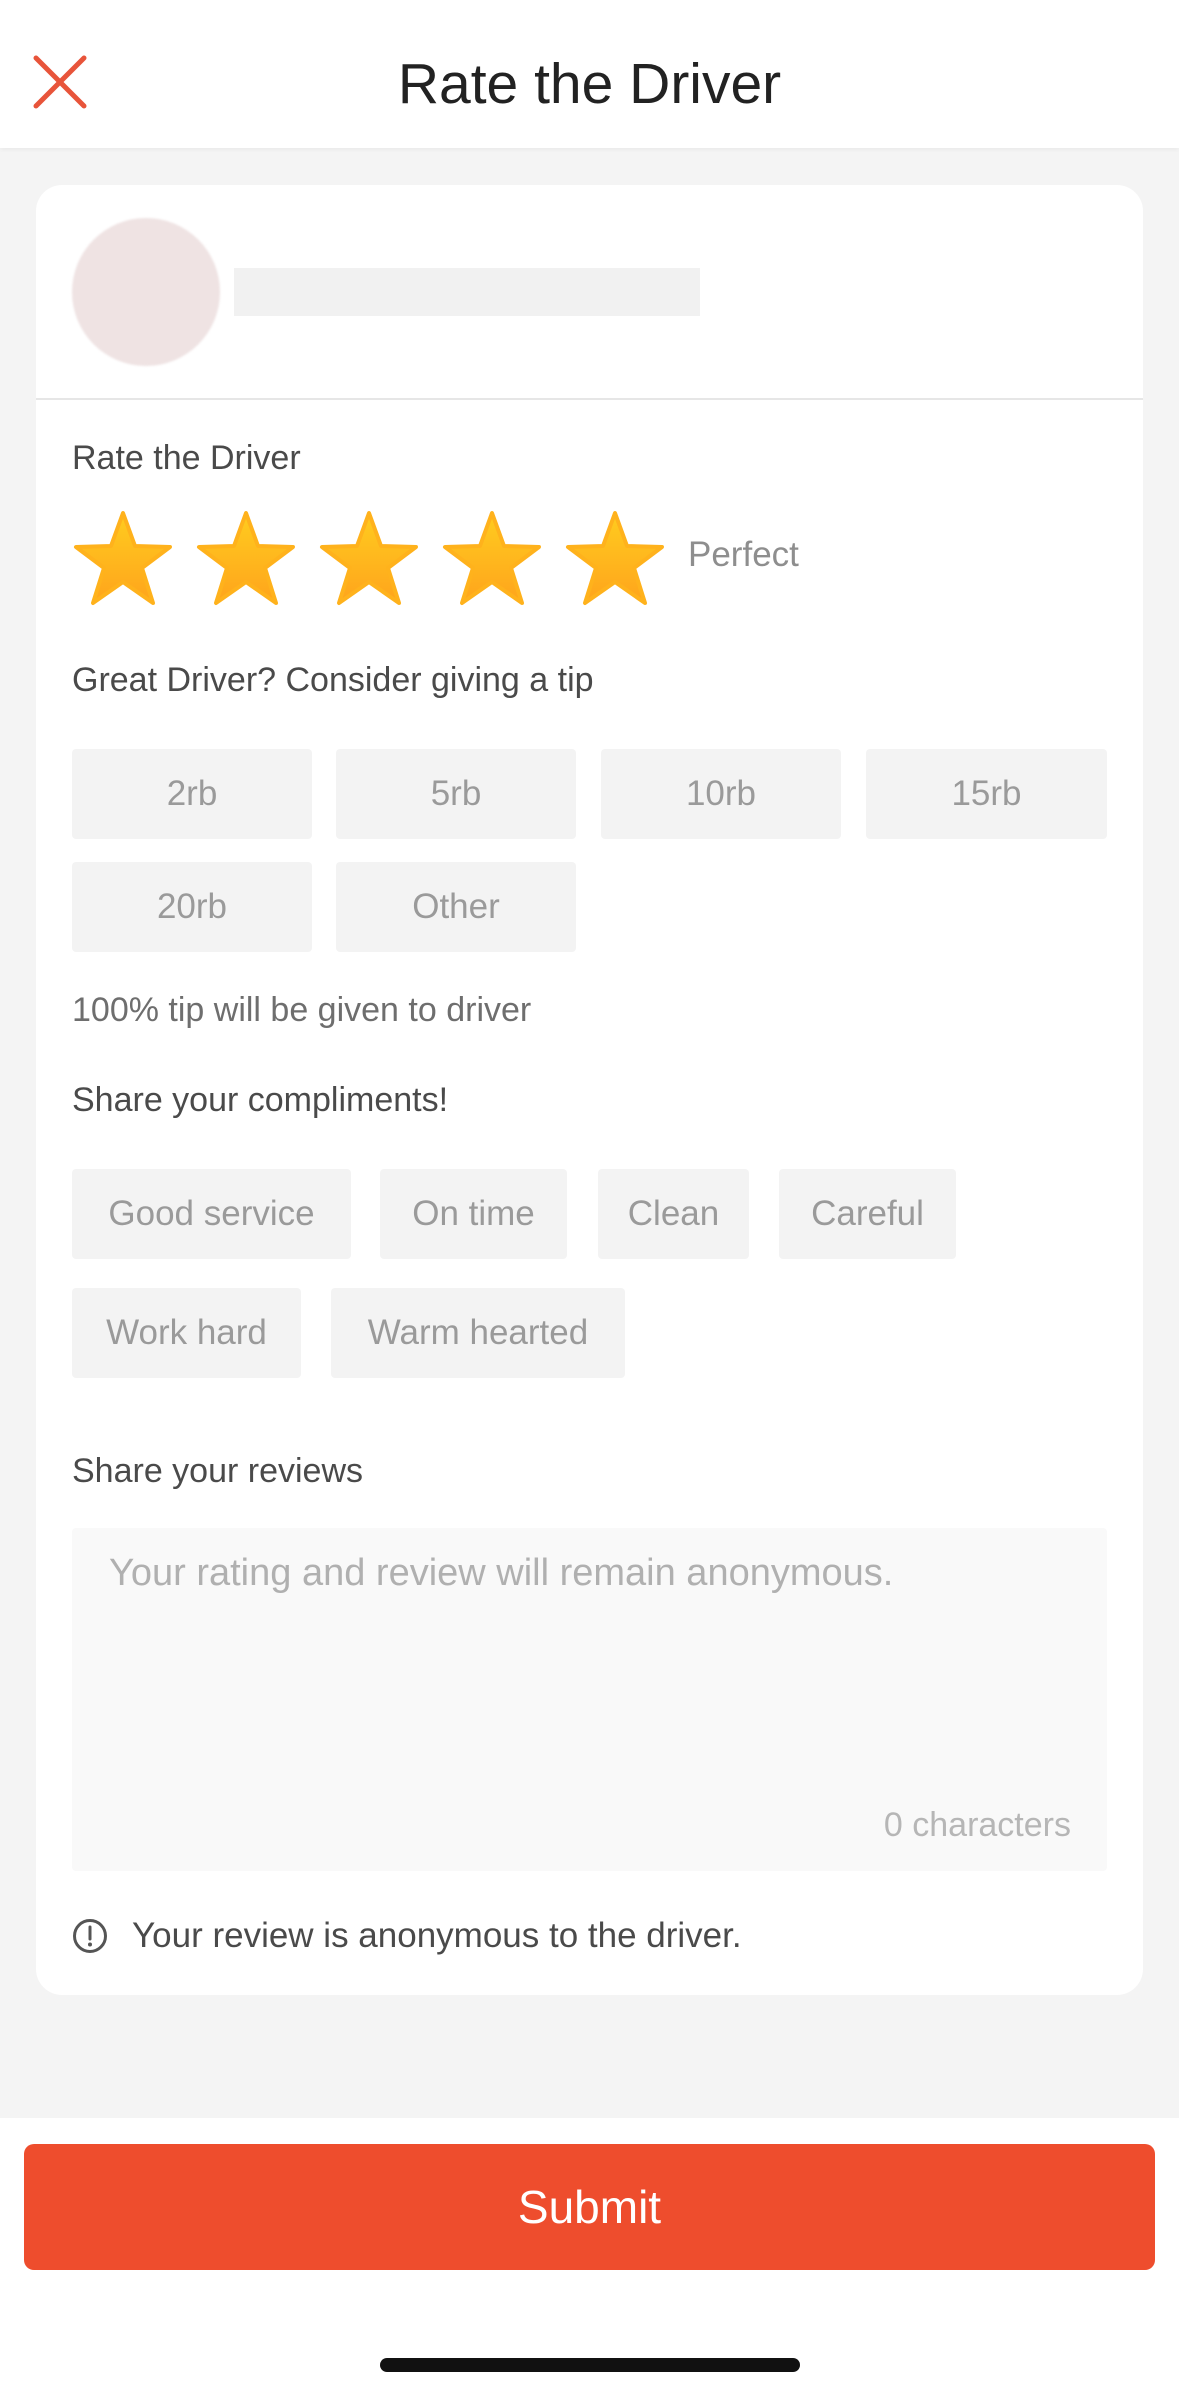  What do you see at coordinates (302, 1010) in the screenshot?
I see `tip-note: 100% tip will be given to driver` at bounding box center [302, 1010].